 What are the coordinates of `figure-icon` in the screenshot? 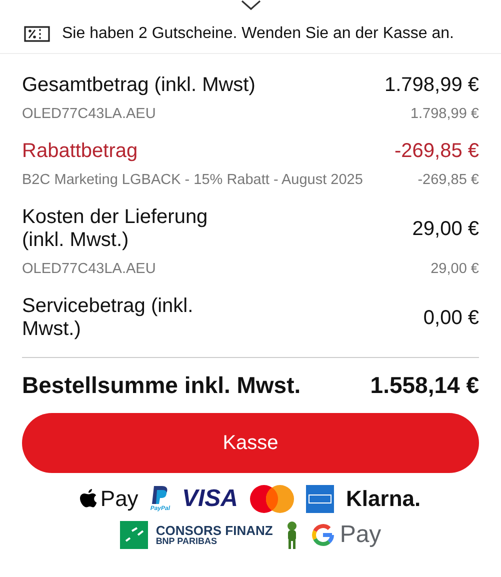 It's located at (291, 535).